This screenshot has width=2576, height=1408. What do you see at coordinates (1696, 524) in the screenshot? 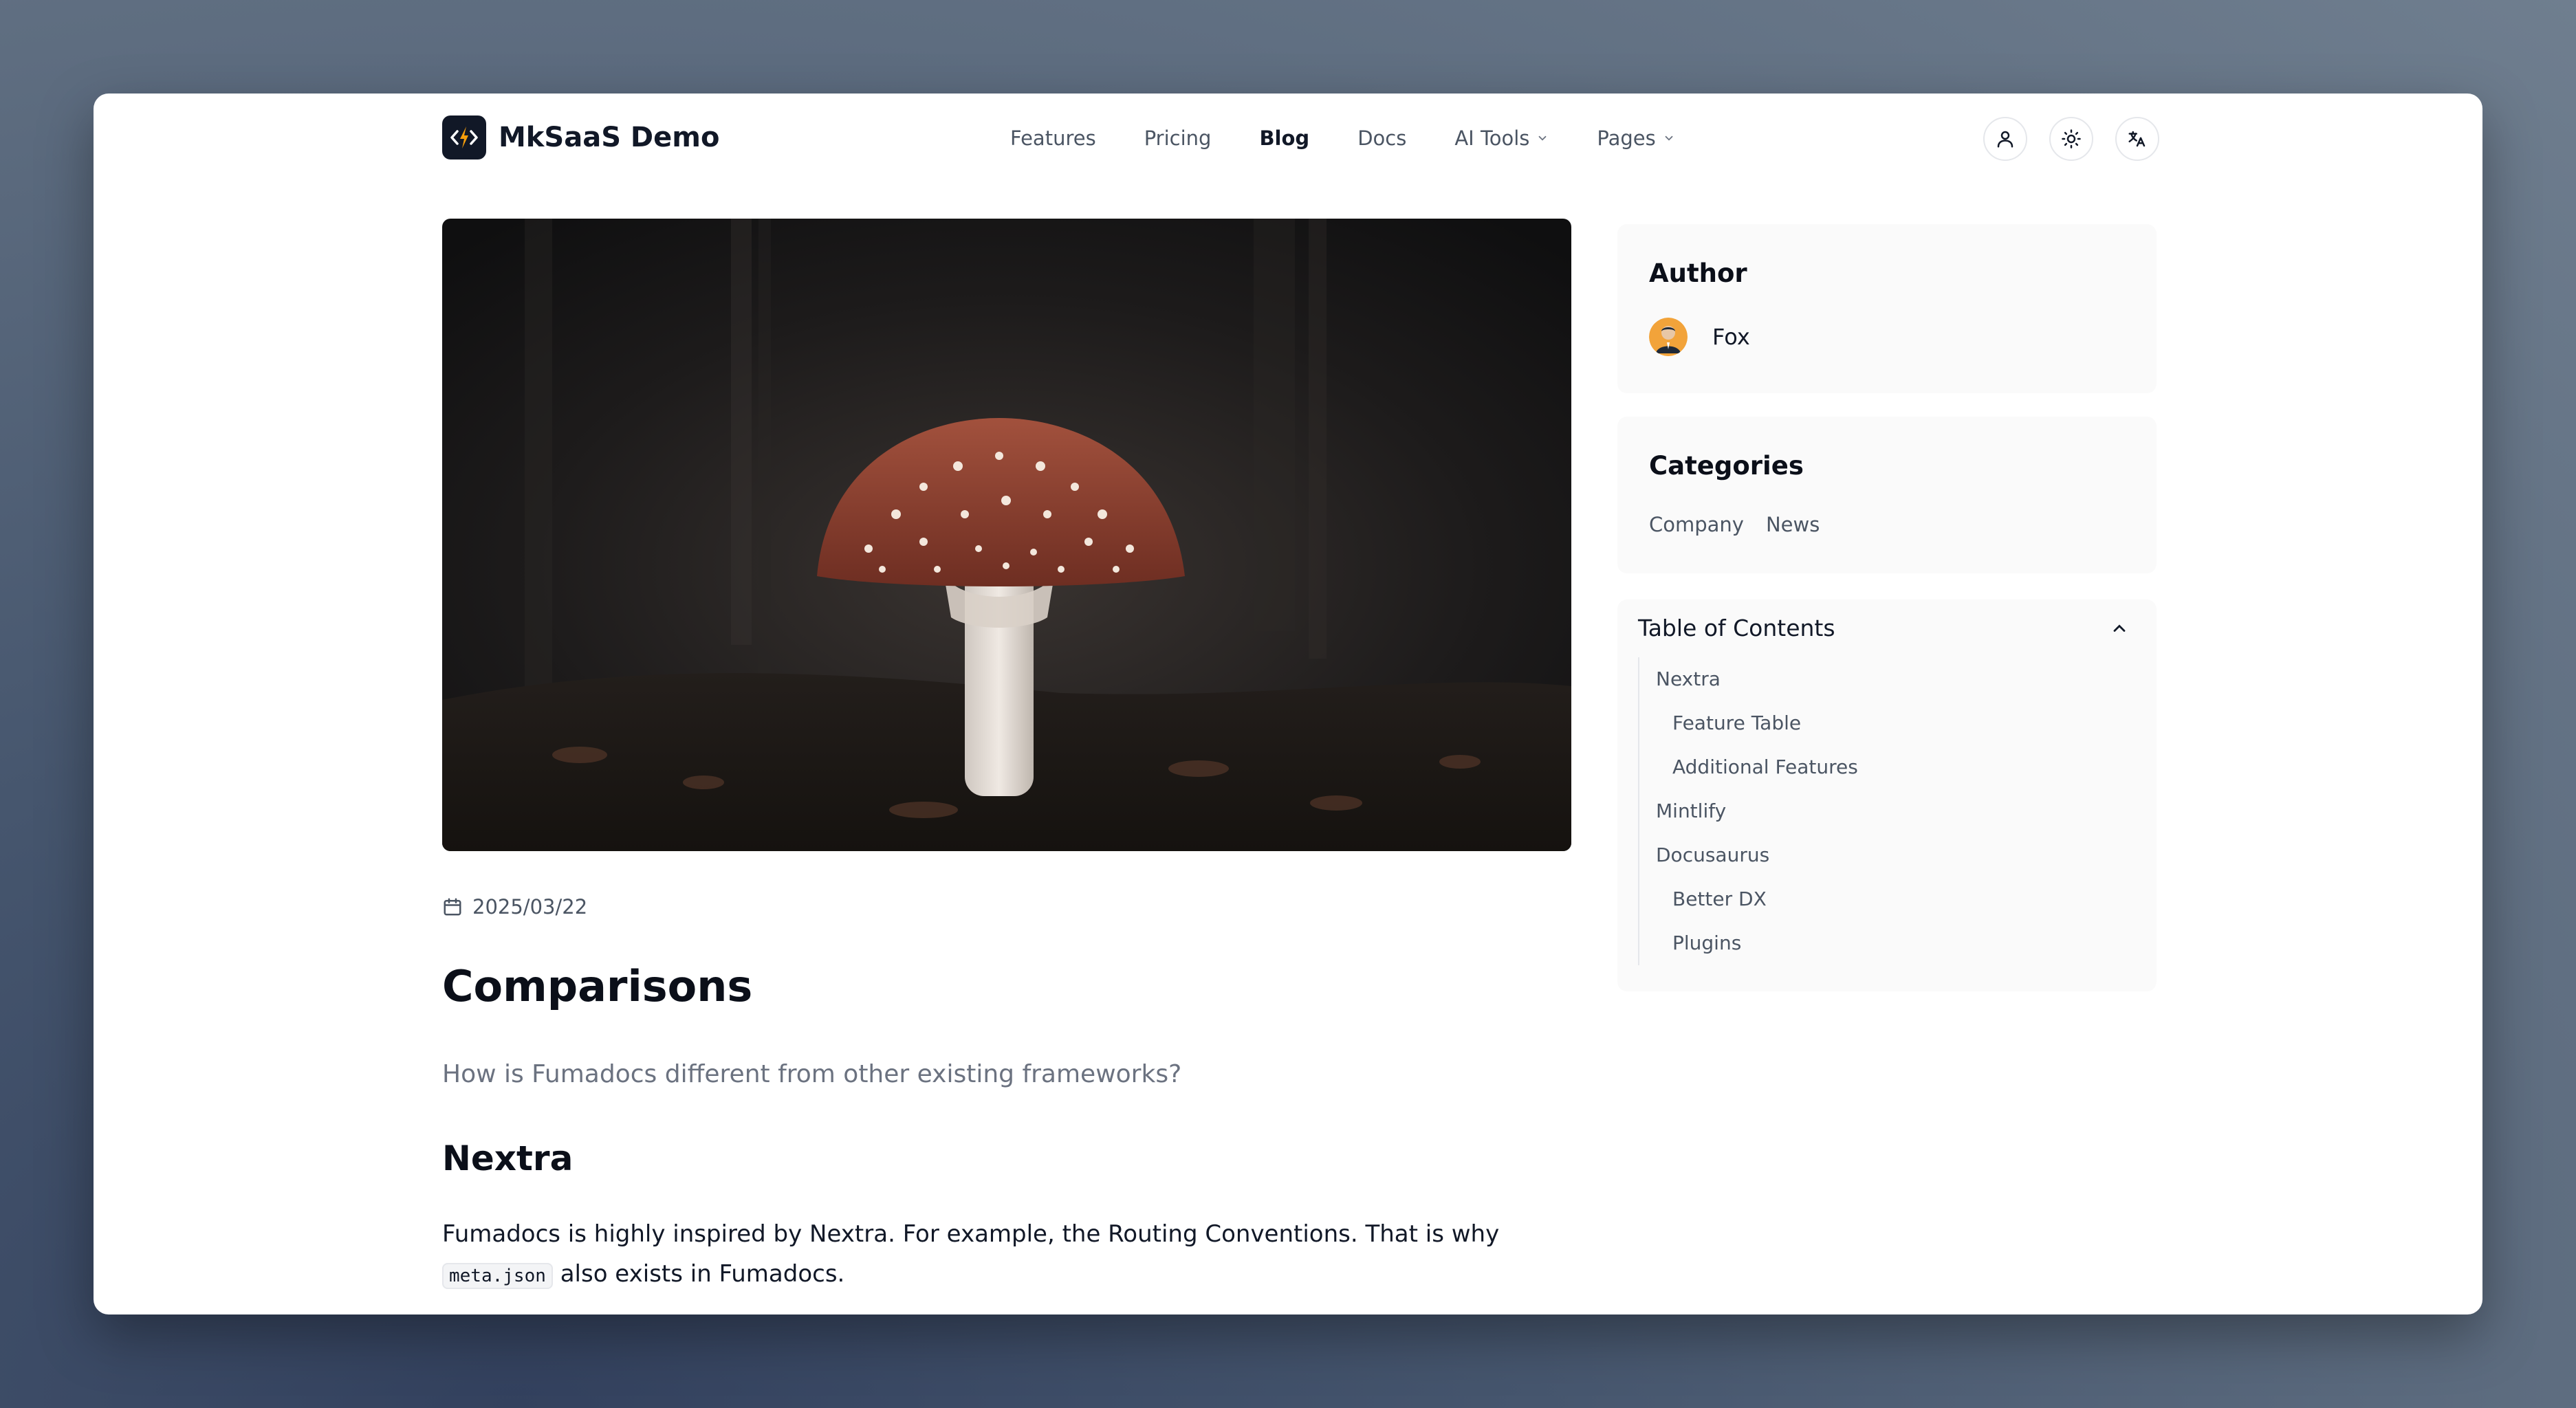
I see `category-company: Company` at bounding box center [1696, 524].